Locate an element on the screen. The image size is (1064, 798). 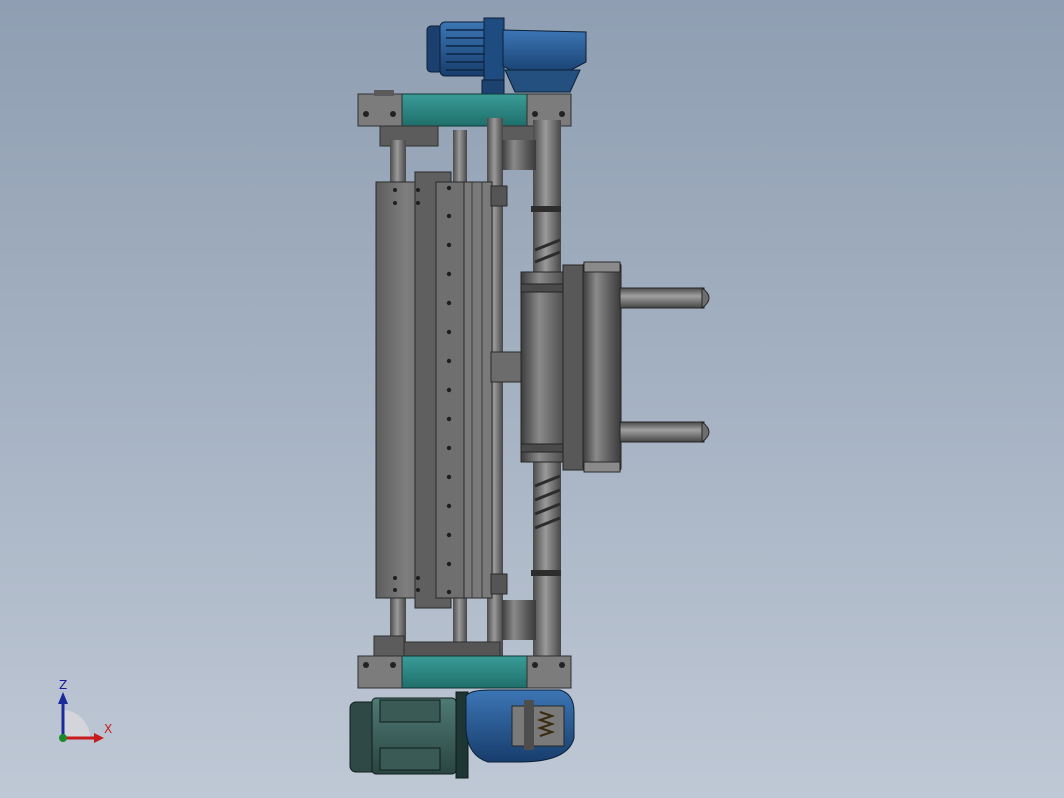
support-arm-lower is located at coordinates (664, 432).